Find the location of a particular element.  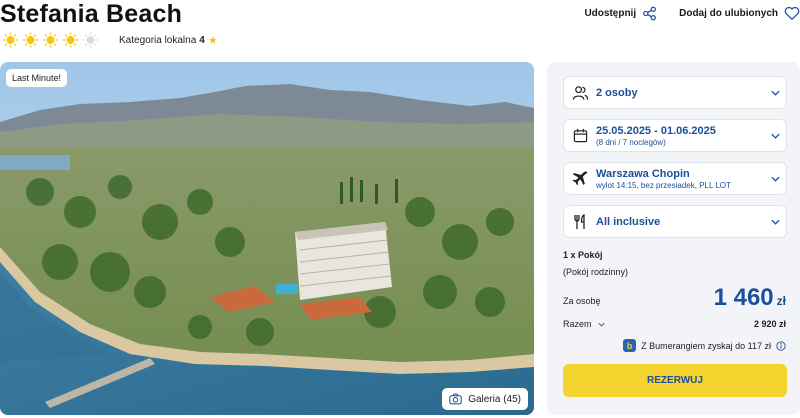

gallery-button: Galeria (45) is located at coordinates (485, 399).